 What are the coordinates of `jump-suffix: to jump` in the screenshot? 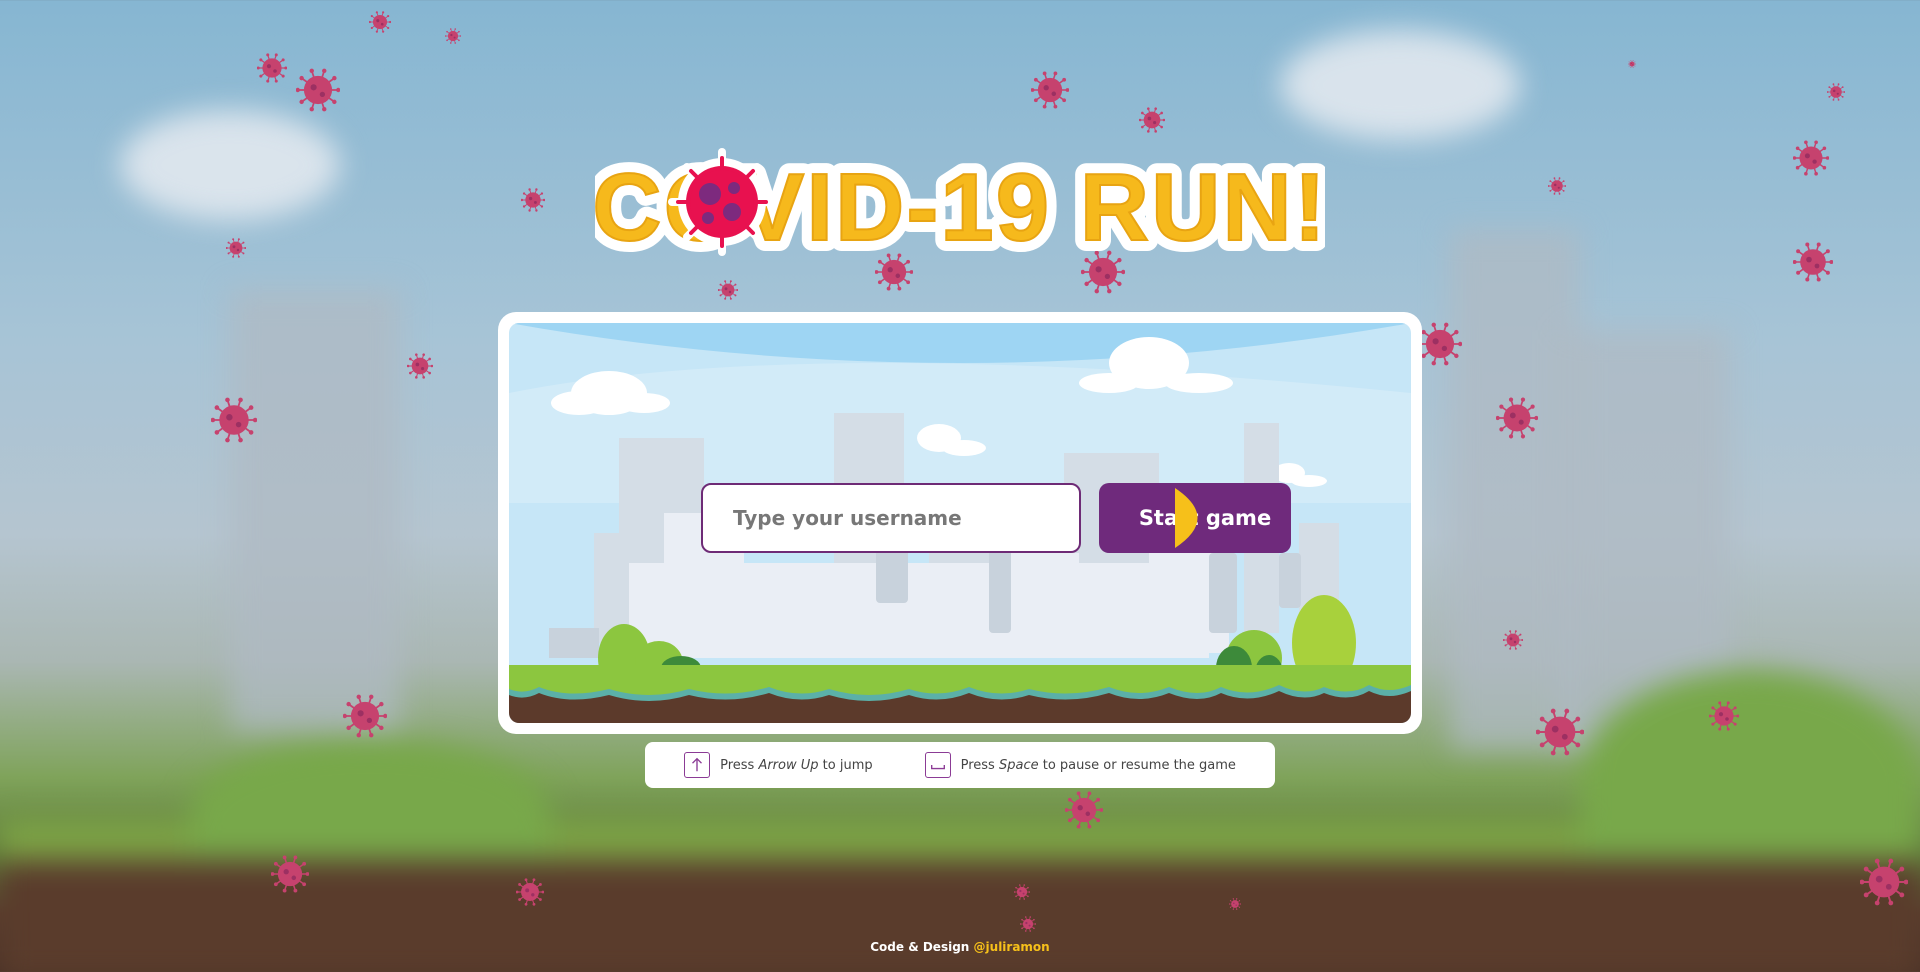 It's located at (847, 765).